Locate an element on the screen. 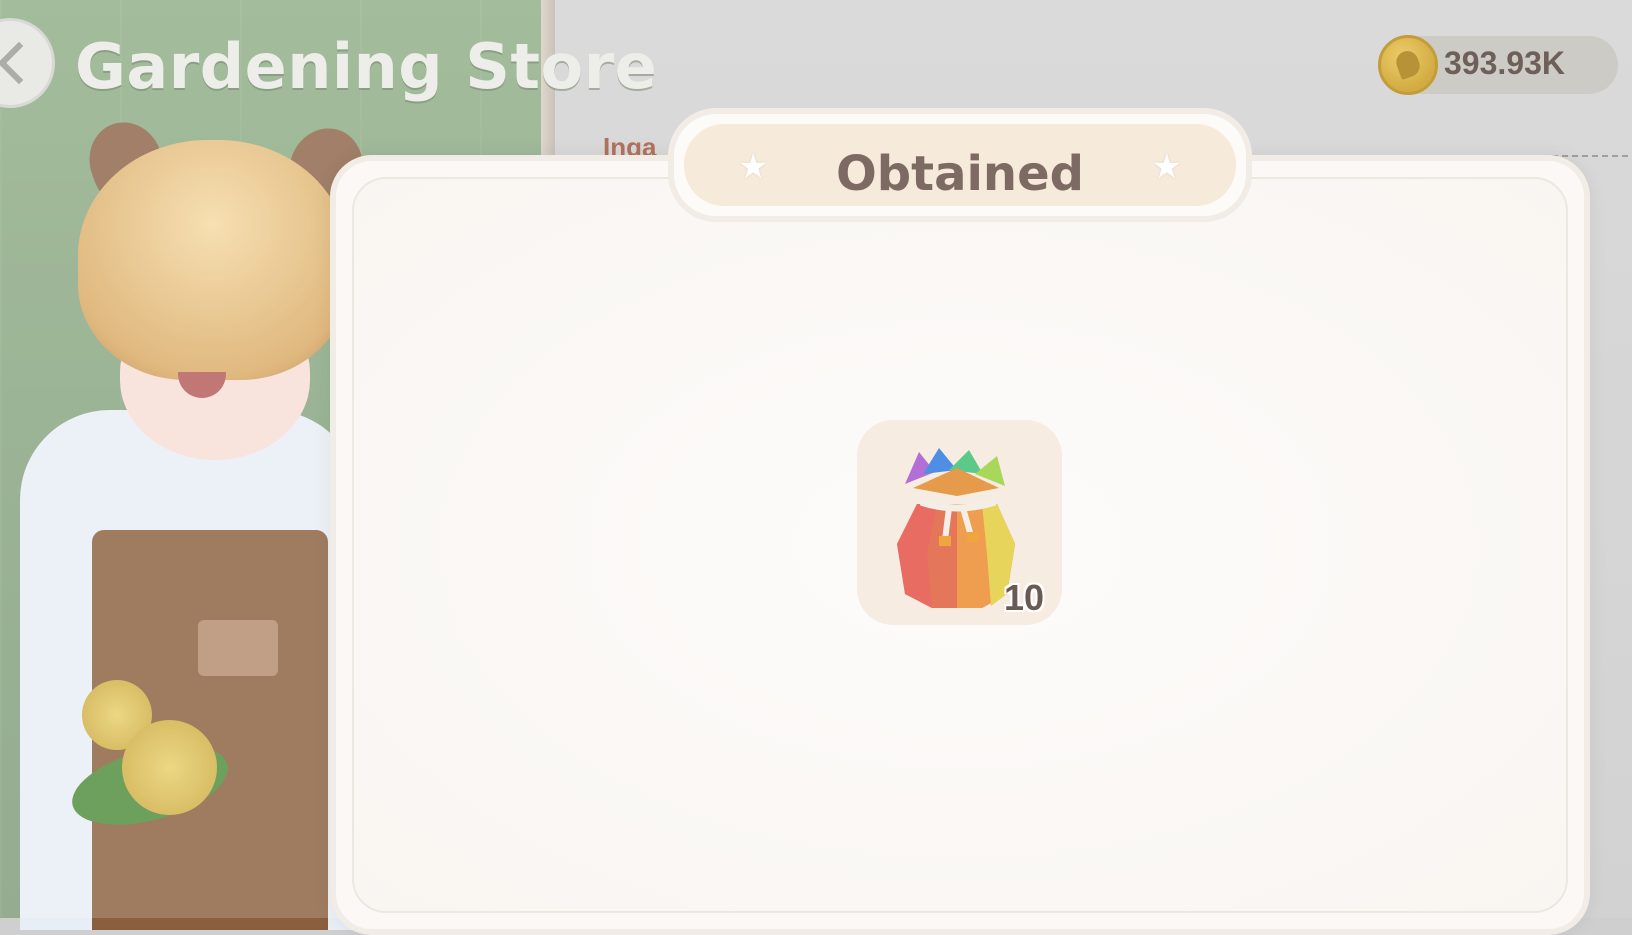  reward-item-slot: 10 is located at coordinates (959, 522).